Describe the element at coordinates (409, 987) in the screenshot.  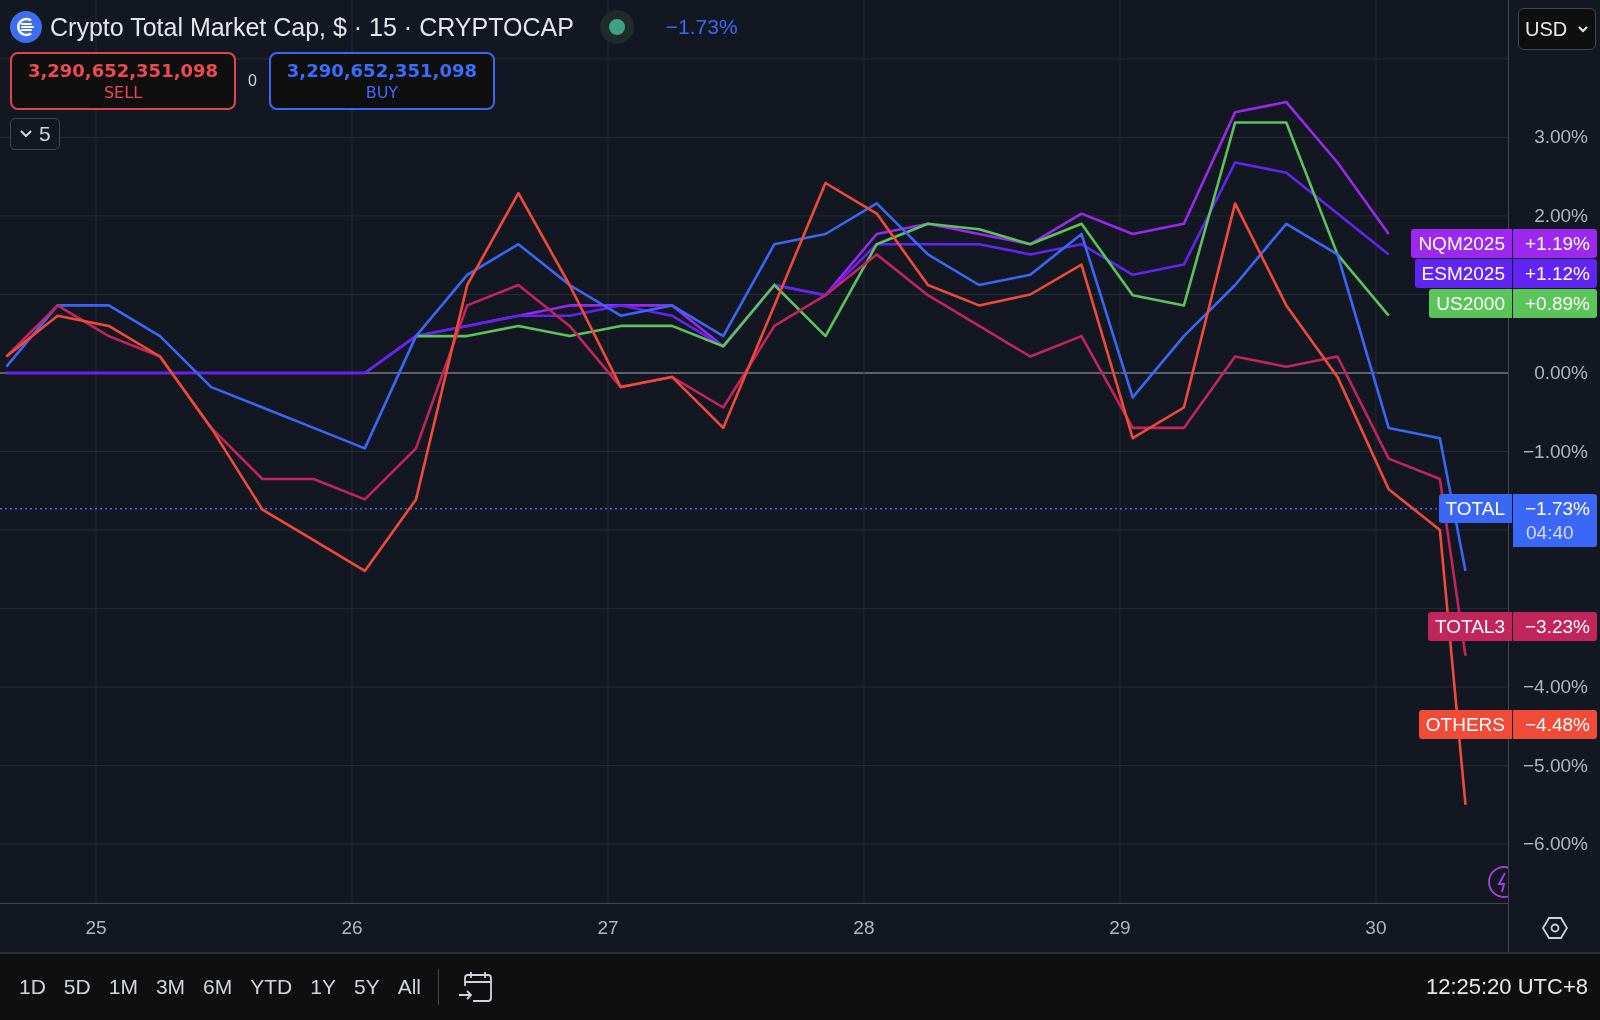
I see `range-button: All` at that location.